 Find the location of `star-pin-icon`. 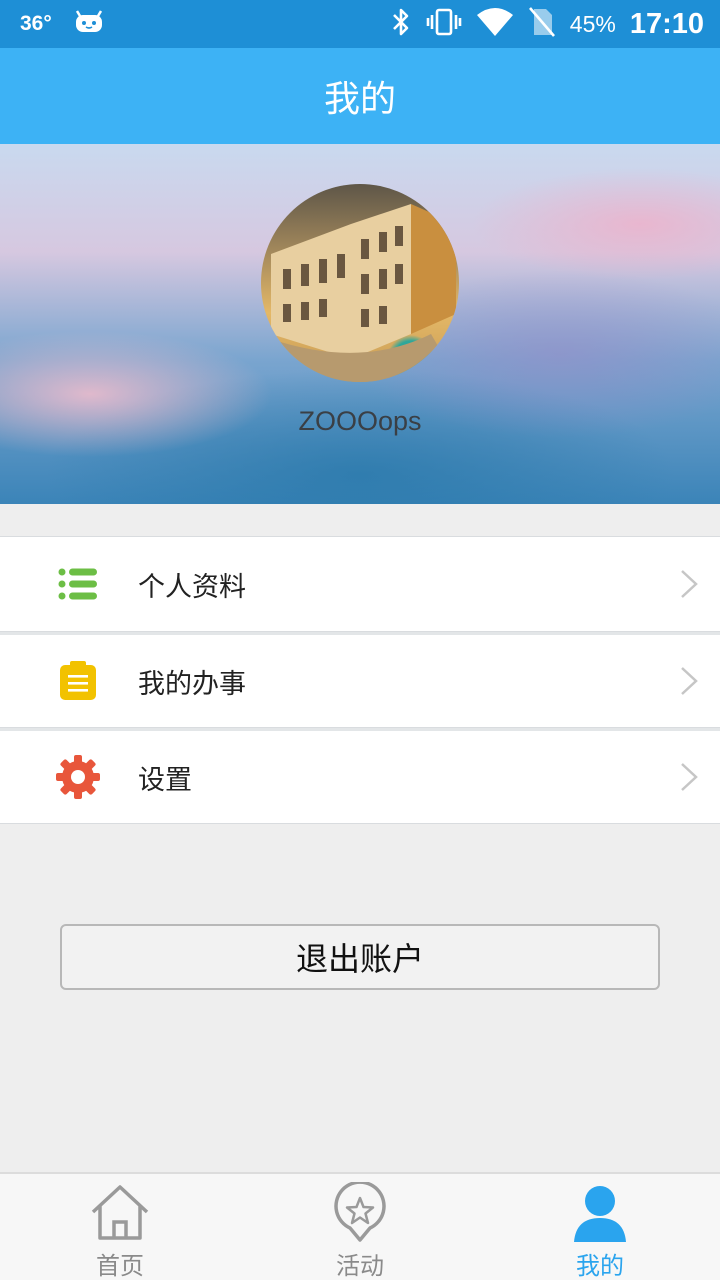

star-pin-icon is located at coordinates (360, 1211).